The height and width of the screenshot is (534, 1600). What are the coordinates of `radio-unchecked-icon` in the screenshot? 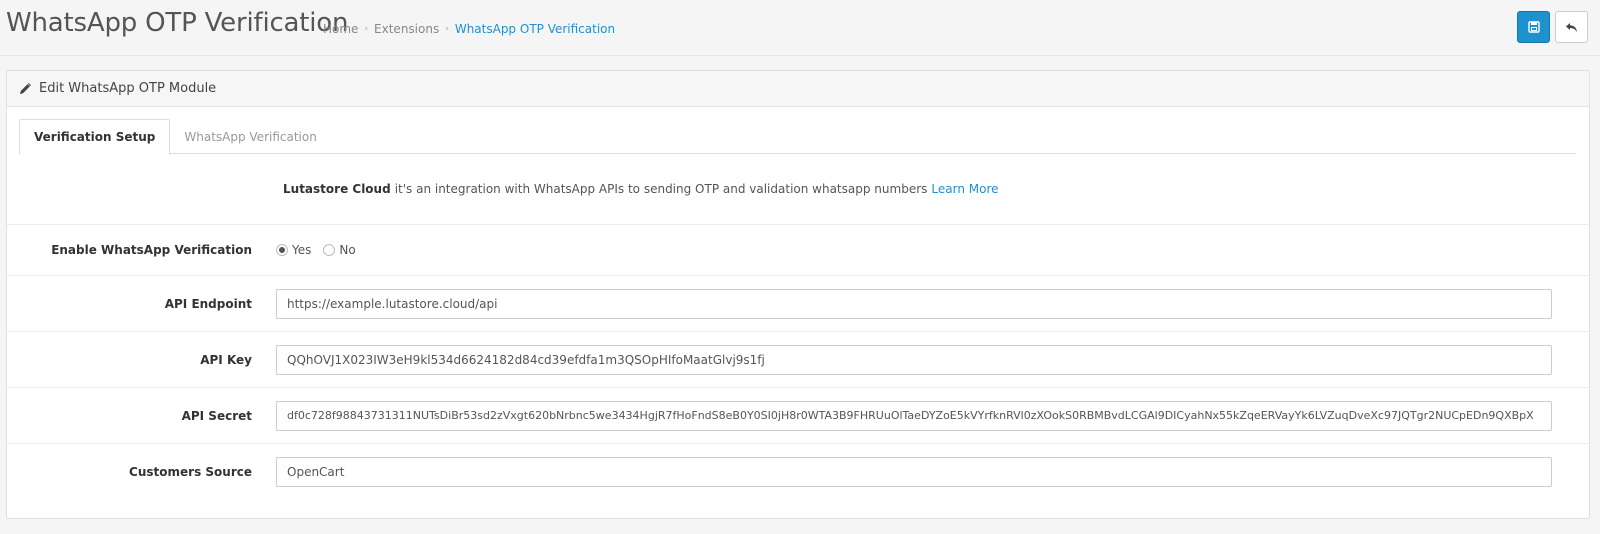 It's located at (329, 250).